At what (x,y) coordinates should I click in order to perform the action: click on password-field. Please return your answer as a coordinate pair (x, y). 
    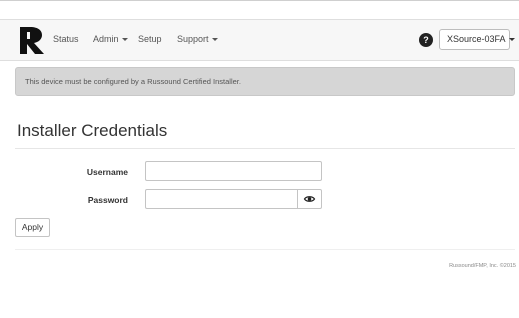
    Looking at the image, I should click on (221, 199).